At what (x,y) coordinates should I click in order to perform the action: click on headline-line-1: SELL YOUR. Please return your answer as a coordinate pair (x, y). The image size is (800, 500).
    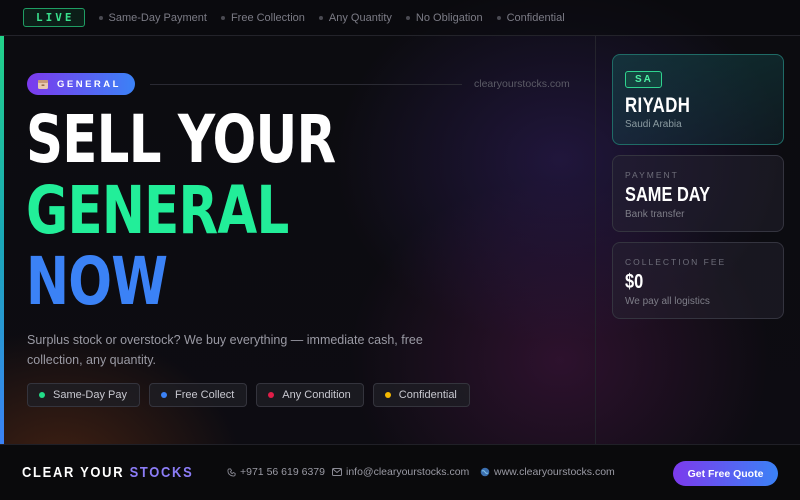
    Looking at the image, I should click on (181, 139).